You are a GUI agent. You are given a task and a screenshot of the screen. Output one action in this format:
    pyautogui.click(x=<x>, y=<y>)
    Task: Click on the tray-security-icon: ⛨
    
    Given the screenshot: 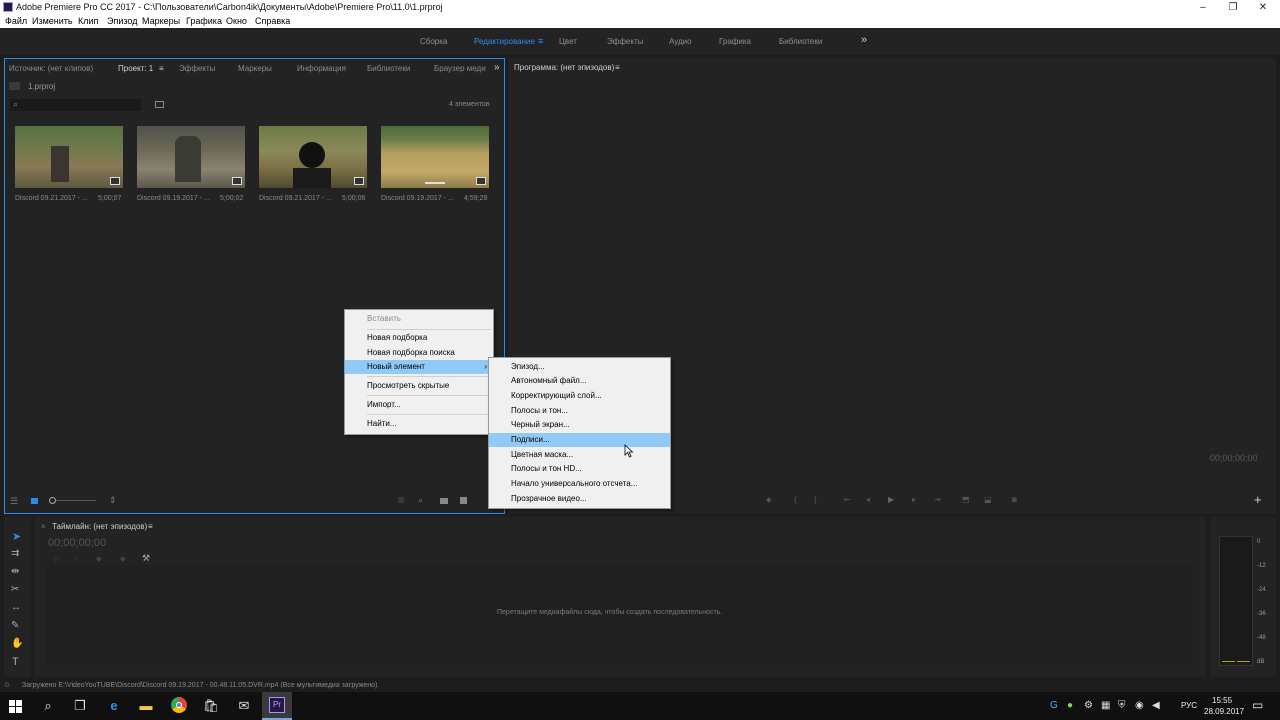 What is the action you would take?
    pyautogui.click(x=1122, y=705)
    